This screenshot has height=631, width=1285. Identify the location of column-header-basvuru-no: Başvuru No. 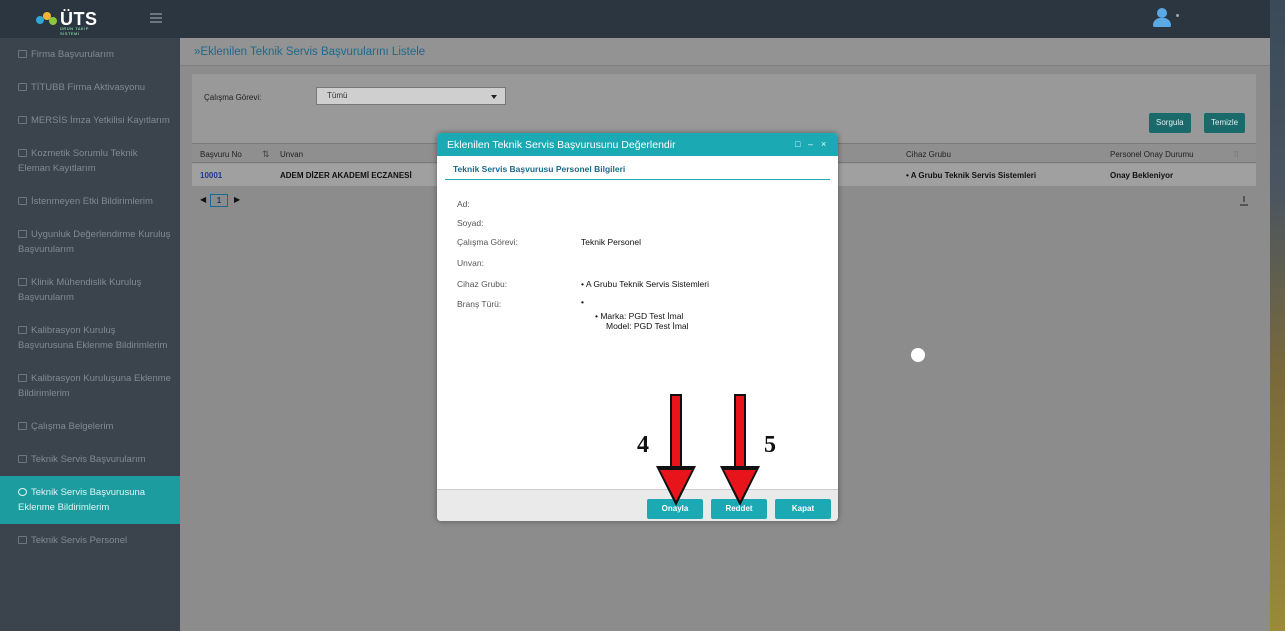
(221, 154).